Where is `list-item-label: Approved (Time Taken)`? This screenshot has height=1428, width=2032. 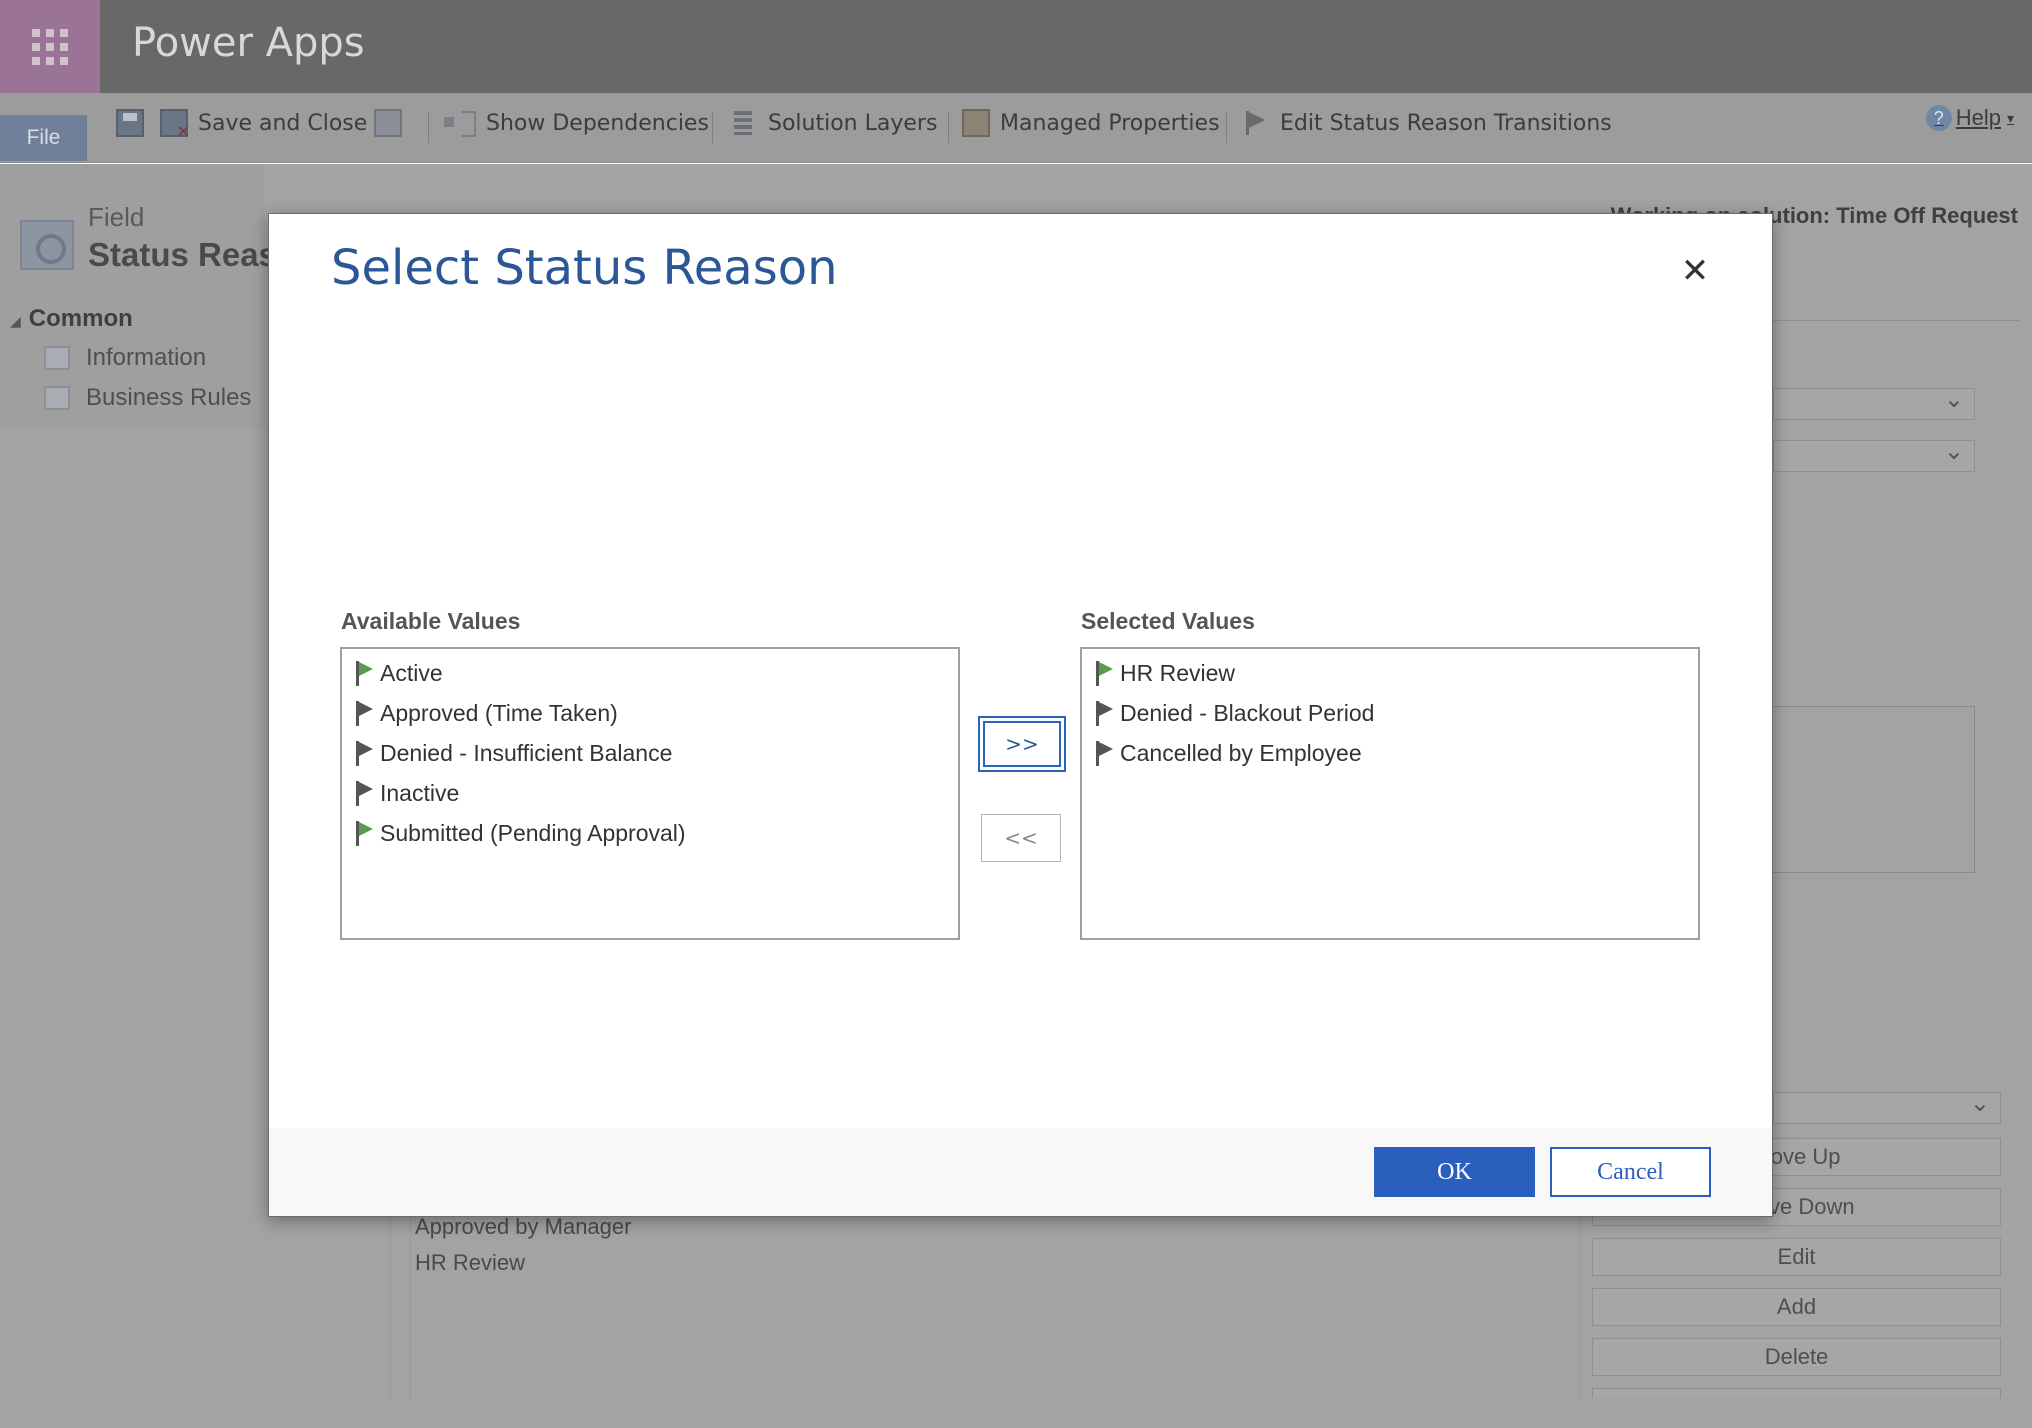 list-item-label: Approved (Time Taken) is located at coordinates (499, 712).